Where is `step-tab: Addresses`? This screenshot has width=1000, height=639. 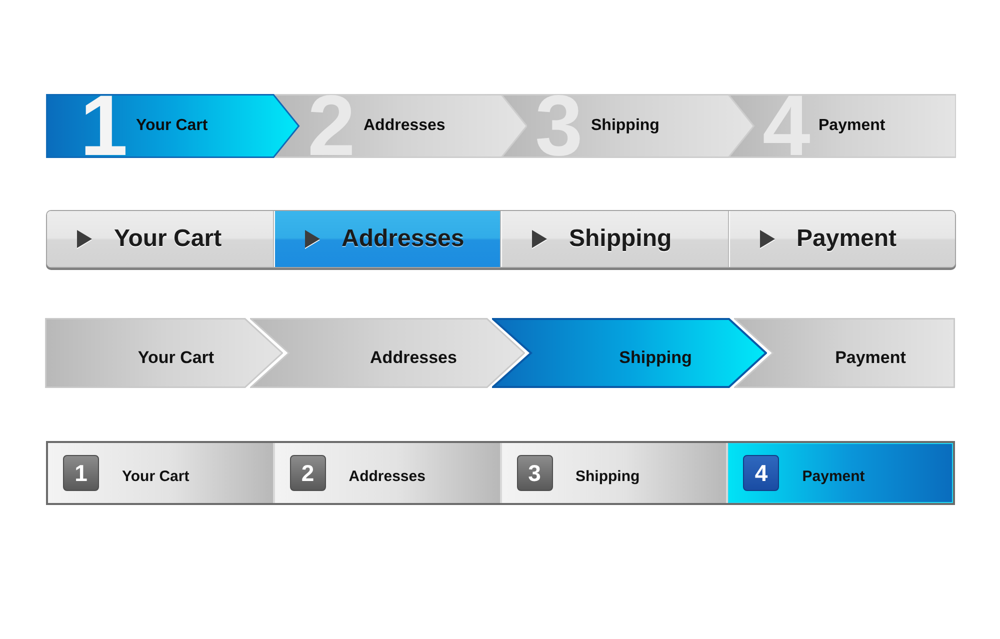 step-tab: Addresses is located at coordinates (387, 239).